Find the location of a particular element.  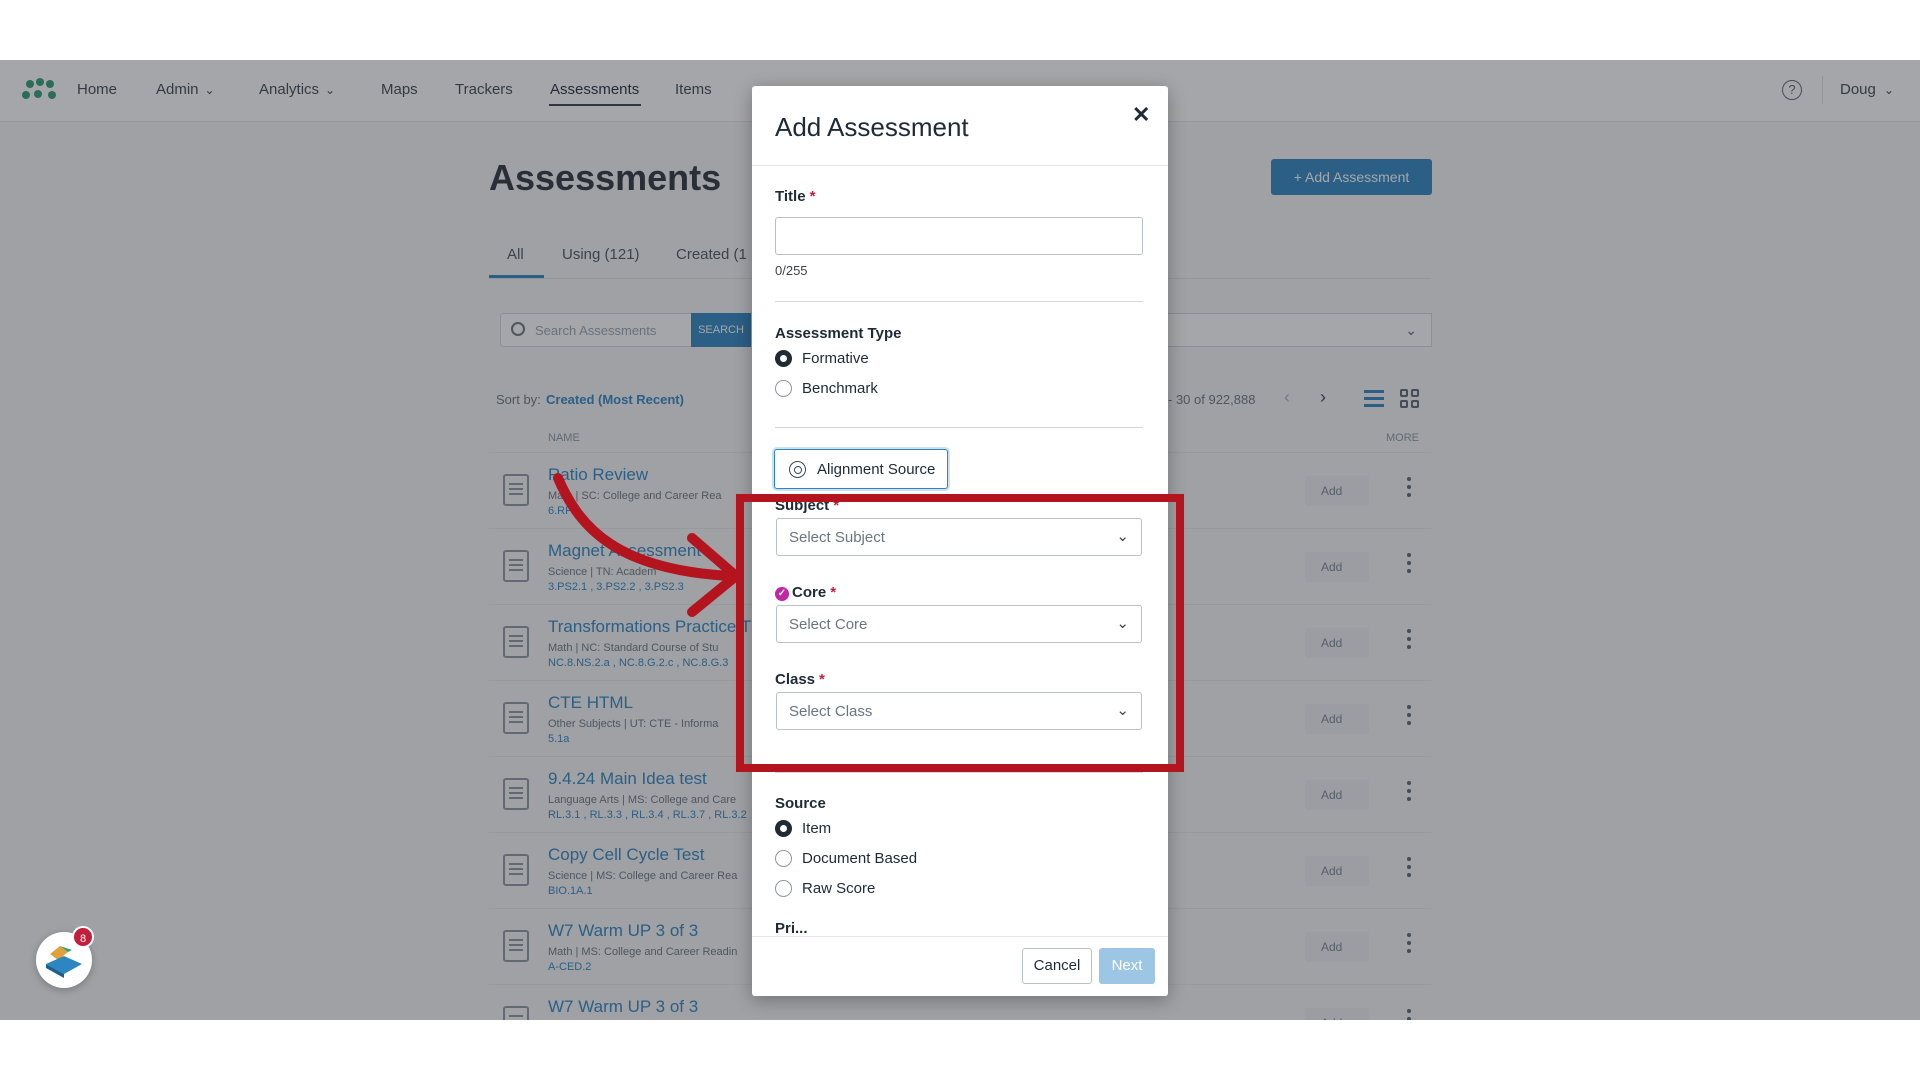

notification-badge: 8 is located at coordinates (83, 937).